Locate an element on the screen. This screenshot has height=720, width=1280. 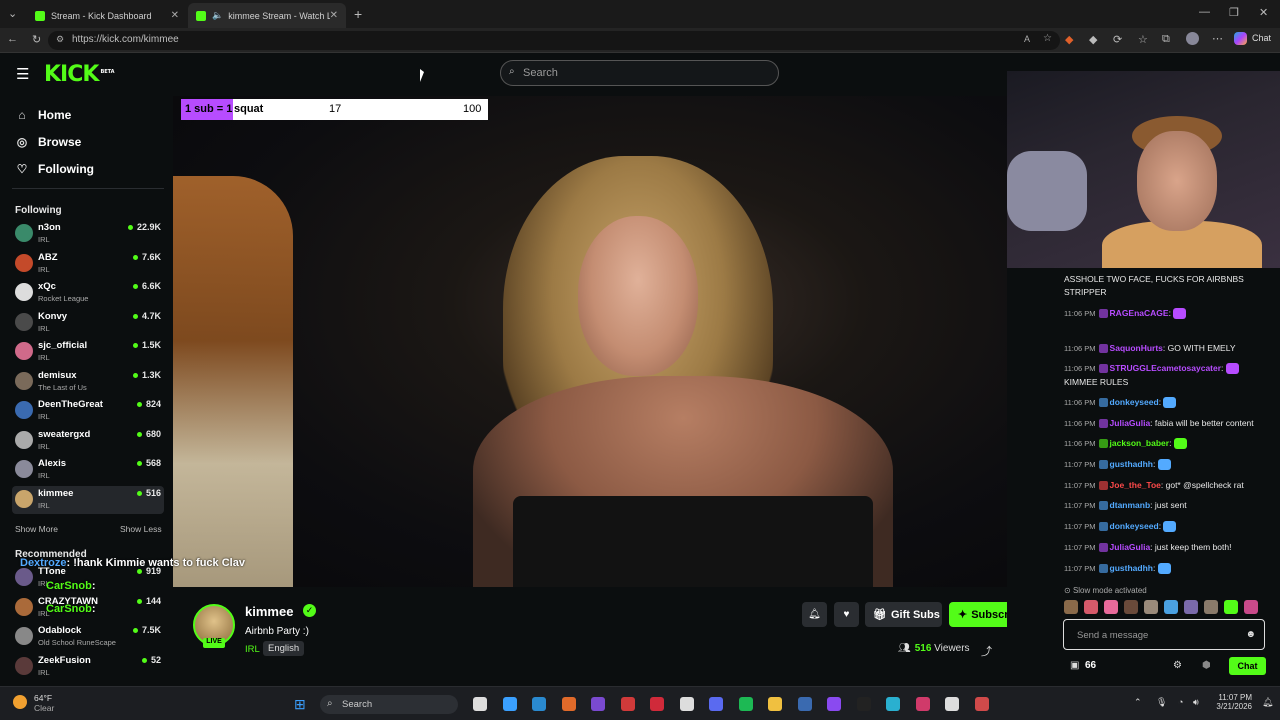
site-info-icon: ⚙ is located at coordinates (60, 39).